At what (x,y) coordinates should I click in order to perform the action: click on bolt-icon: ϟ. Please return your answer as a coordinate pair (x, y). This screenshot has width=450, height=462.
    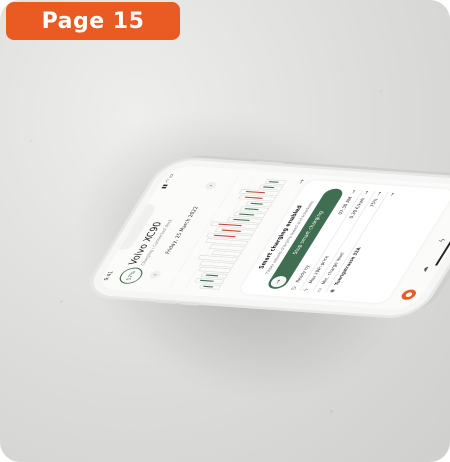
    Looking at the image, I should click on (306, 289).